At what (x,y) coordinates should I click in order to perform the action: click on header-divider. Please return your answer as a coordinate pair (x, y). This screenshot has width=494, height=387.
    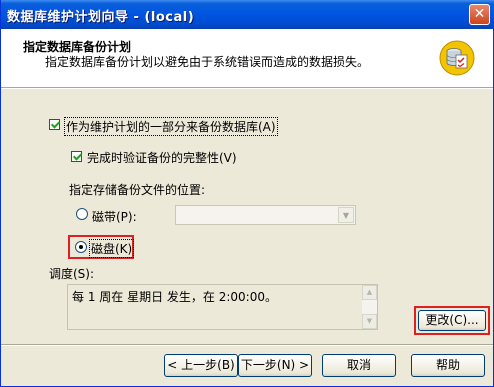
    Looking at the image, I should click on (247, 88).